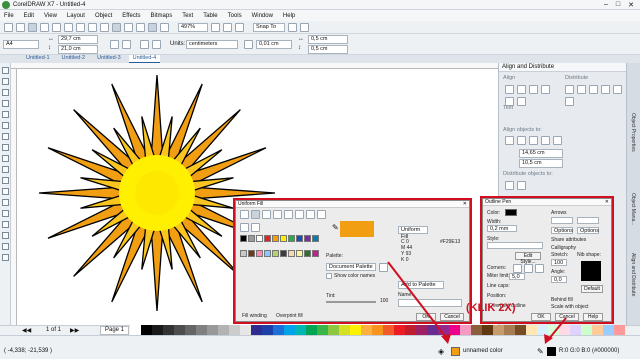 The width and height of the screenshot is (640, 359). I want to click on annotation-arrows, so click(477, 302).